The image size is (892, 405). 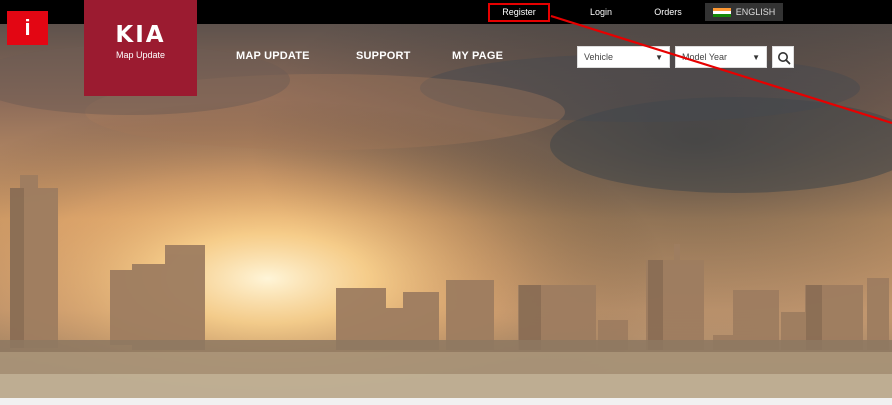 I want to click on orders-link: Orders, so click(x=668, y=12).